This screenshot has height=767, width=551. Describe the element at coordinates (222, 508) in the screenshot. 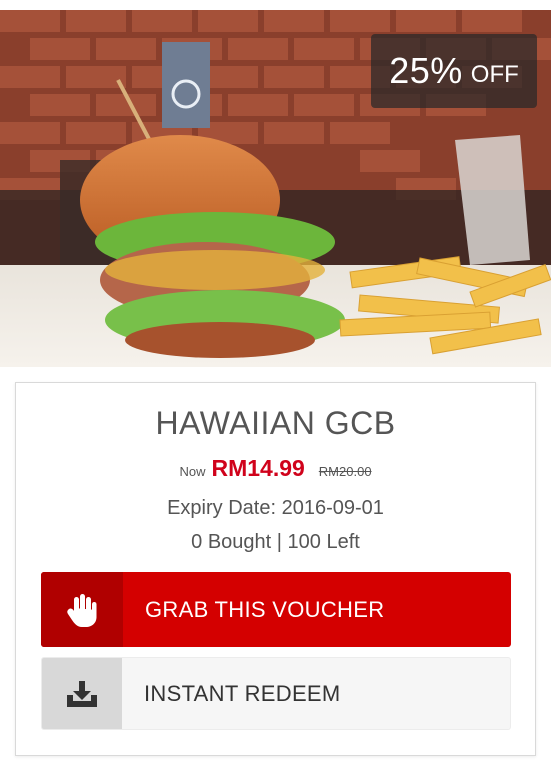

I see `expiry-label: Expiry Date:` at that location.